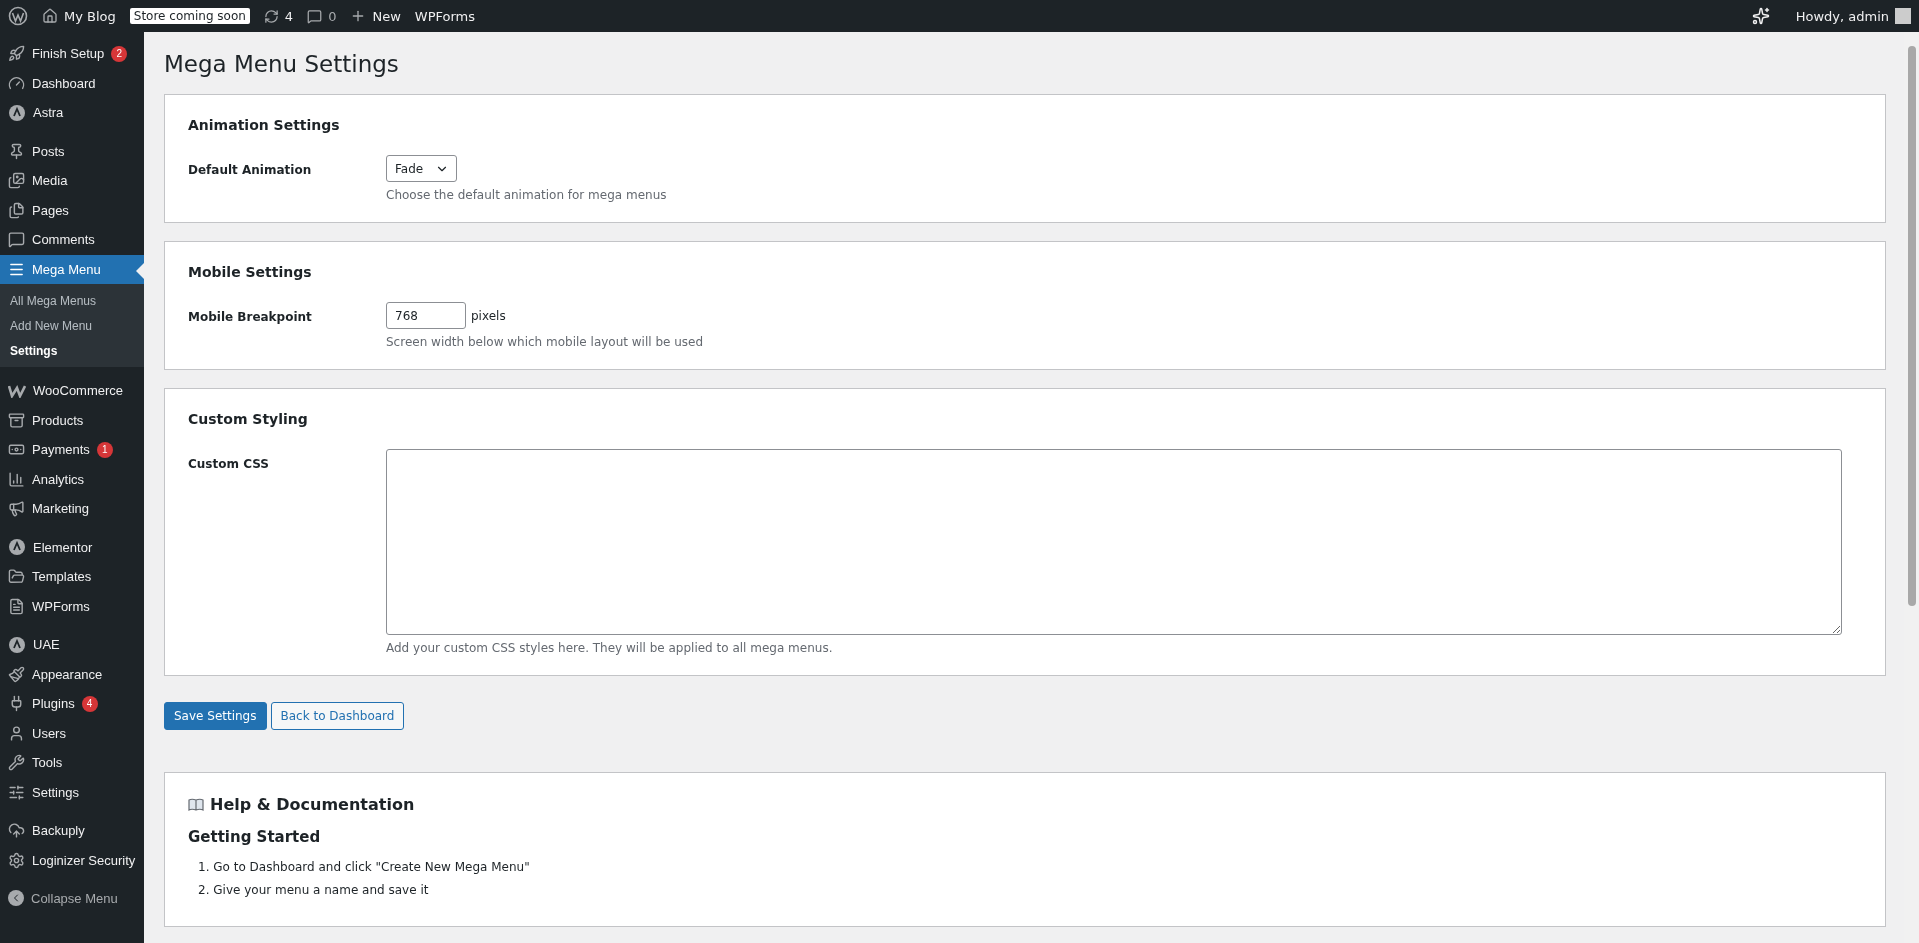 The image size is (1919, 943). What do you see at coordinates (50, 16) in the screenshot?
I see `home-icon` at bounding box center [50, 16].